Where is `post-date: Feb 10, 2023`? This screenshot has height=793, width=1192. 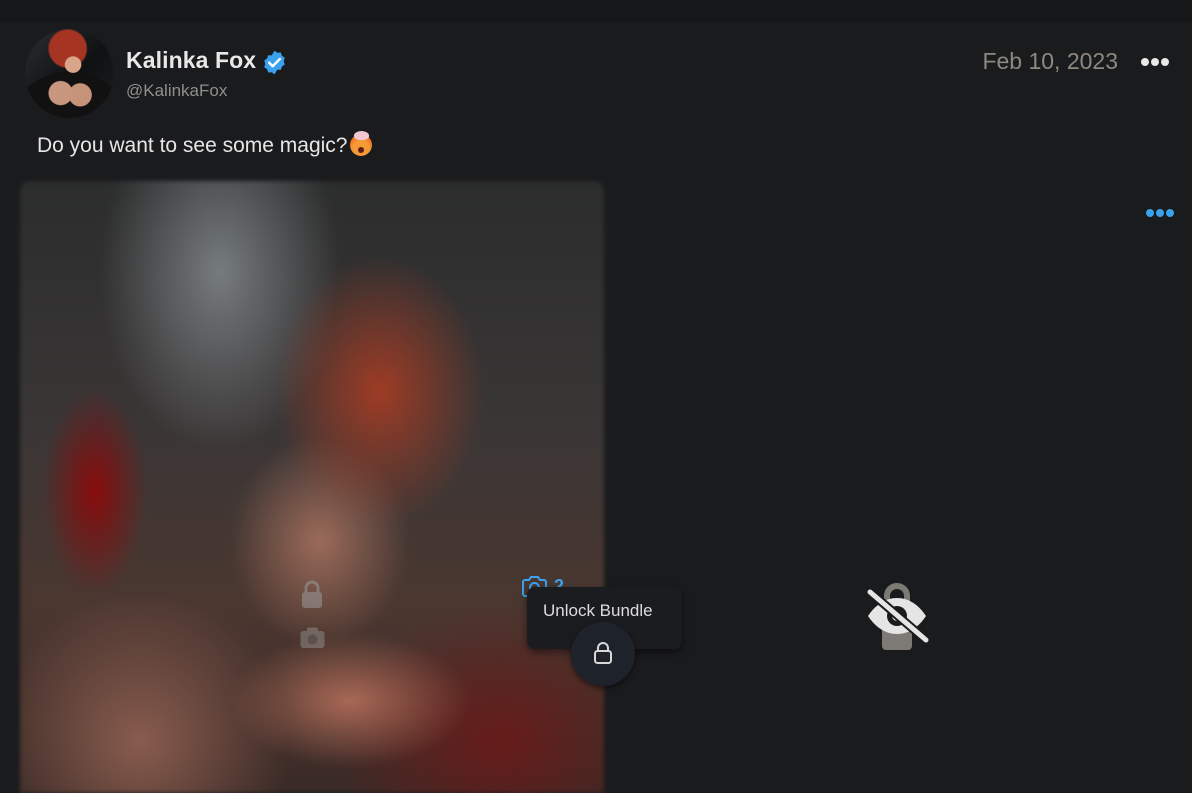
post-date: Feb 10, 2023 is located at coordinates (1050, 61).